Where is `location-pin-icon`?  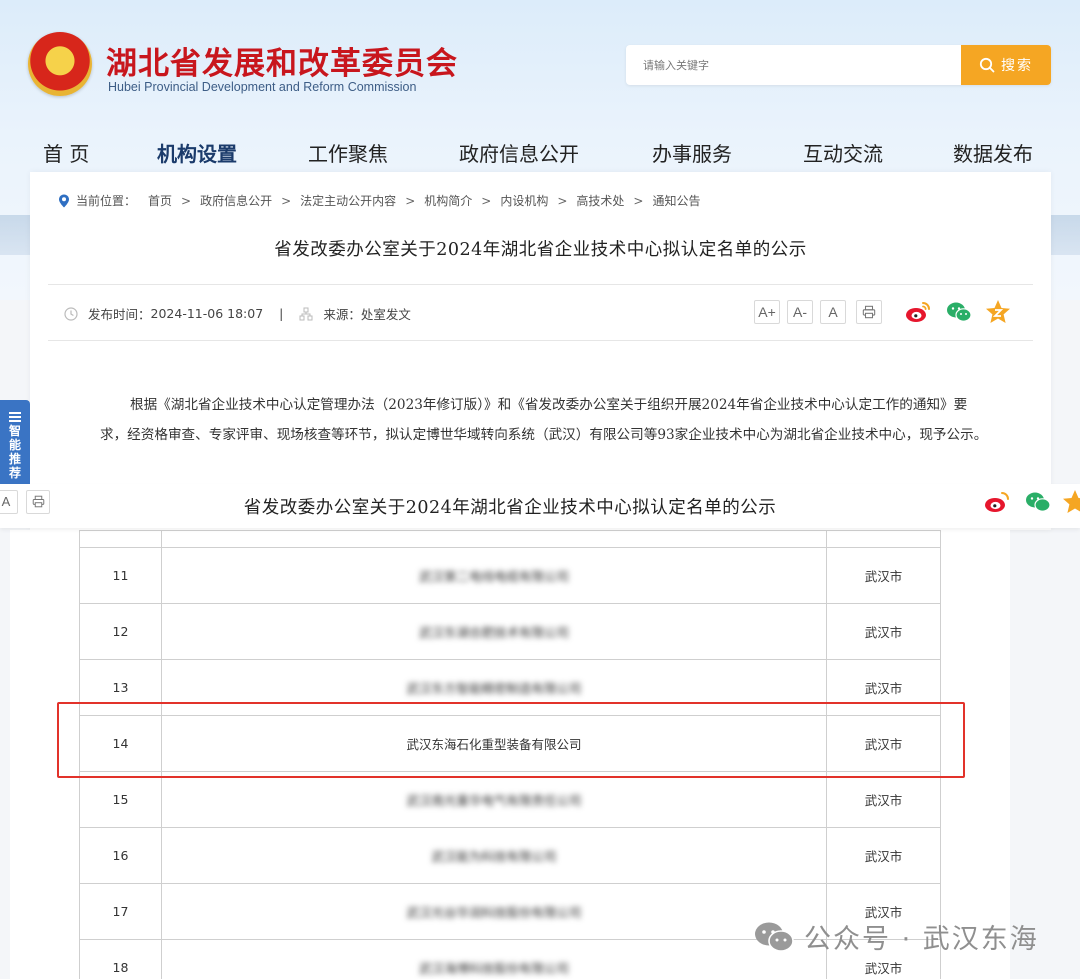
location-pin-icon is located at coordinates (64, 200).